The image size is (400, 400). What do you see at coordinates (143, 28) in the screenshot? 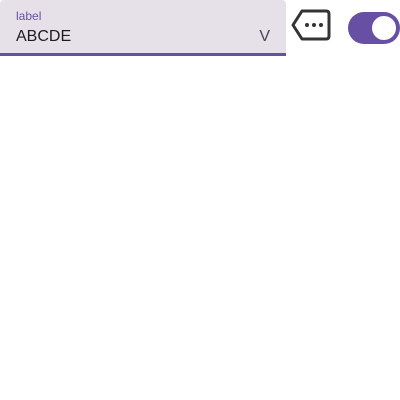
I see `dropdown-field: label ABCDE V` at bounding box center [143, 28].